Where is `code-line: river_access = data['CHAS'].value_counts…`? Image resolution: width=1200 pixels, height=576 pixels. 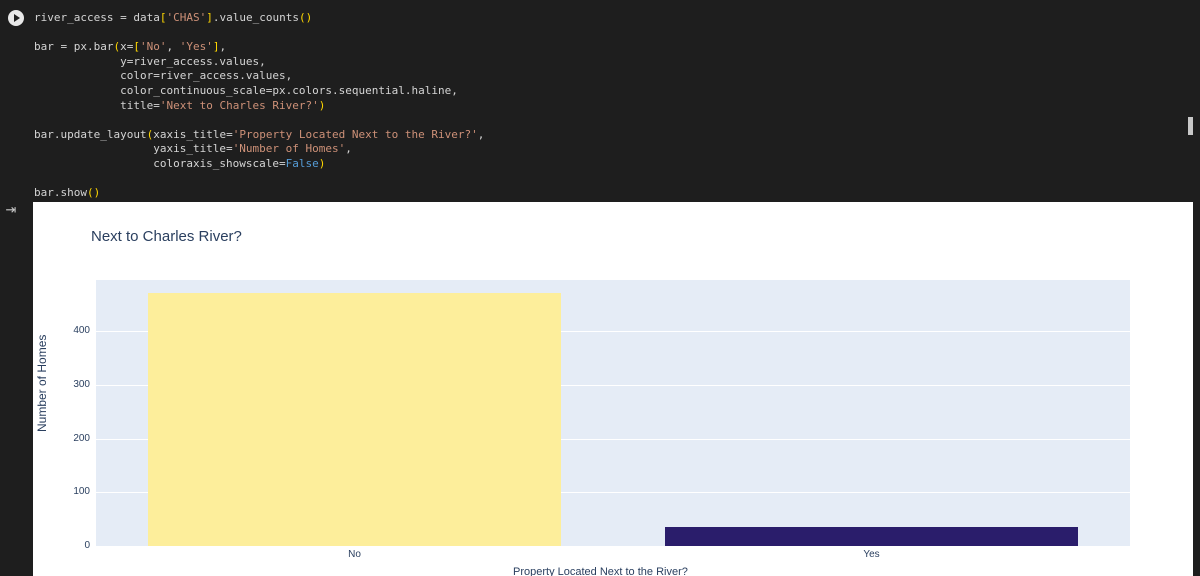
code-line: river_access = data['CHAS'].value_counts… is located at coordinates (173, 17).